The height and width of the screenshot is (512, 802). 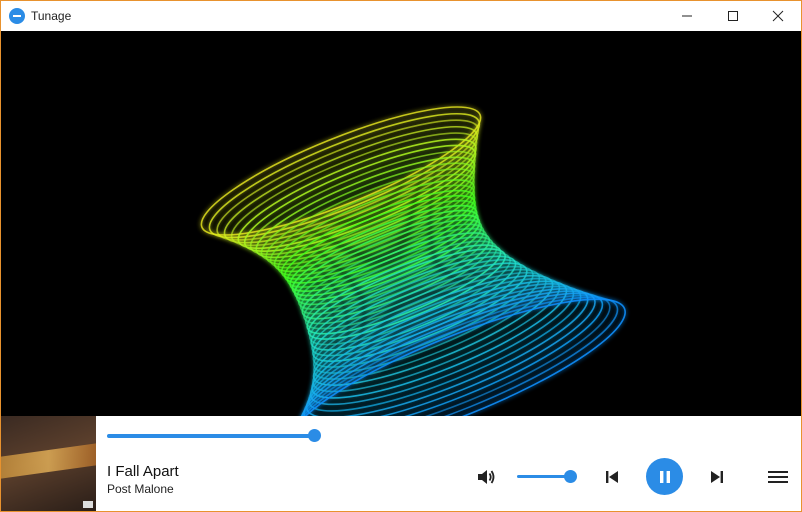 What do you see at coordinates (211, 436) in the screenshot?
I see `seek-bar-progress` at bounding box center [211, 436].